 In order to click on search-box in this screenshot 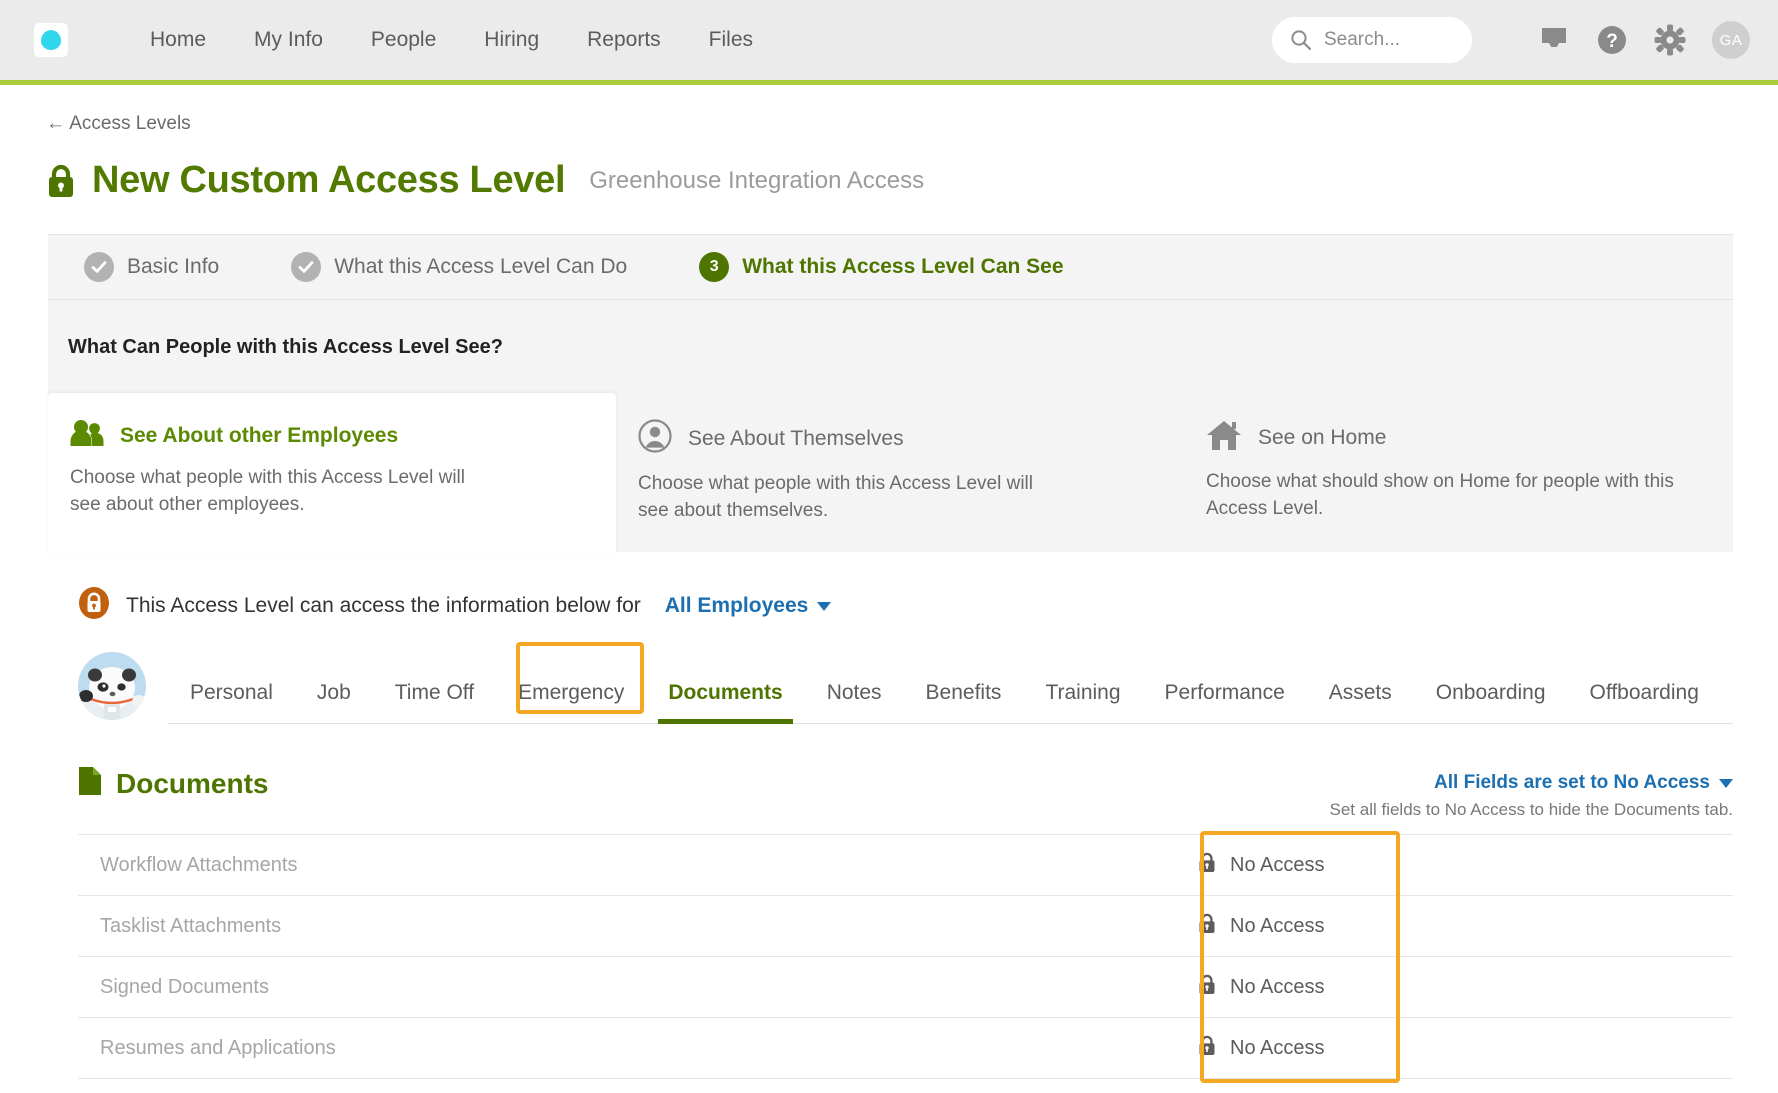, I will do `click(1372, 40)`.